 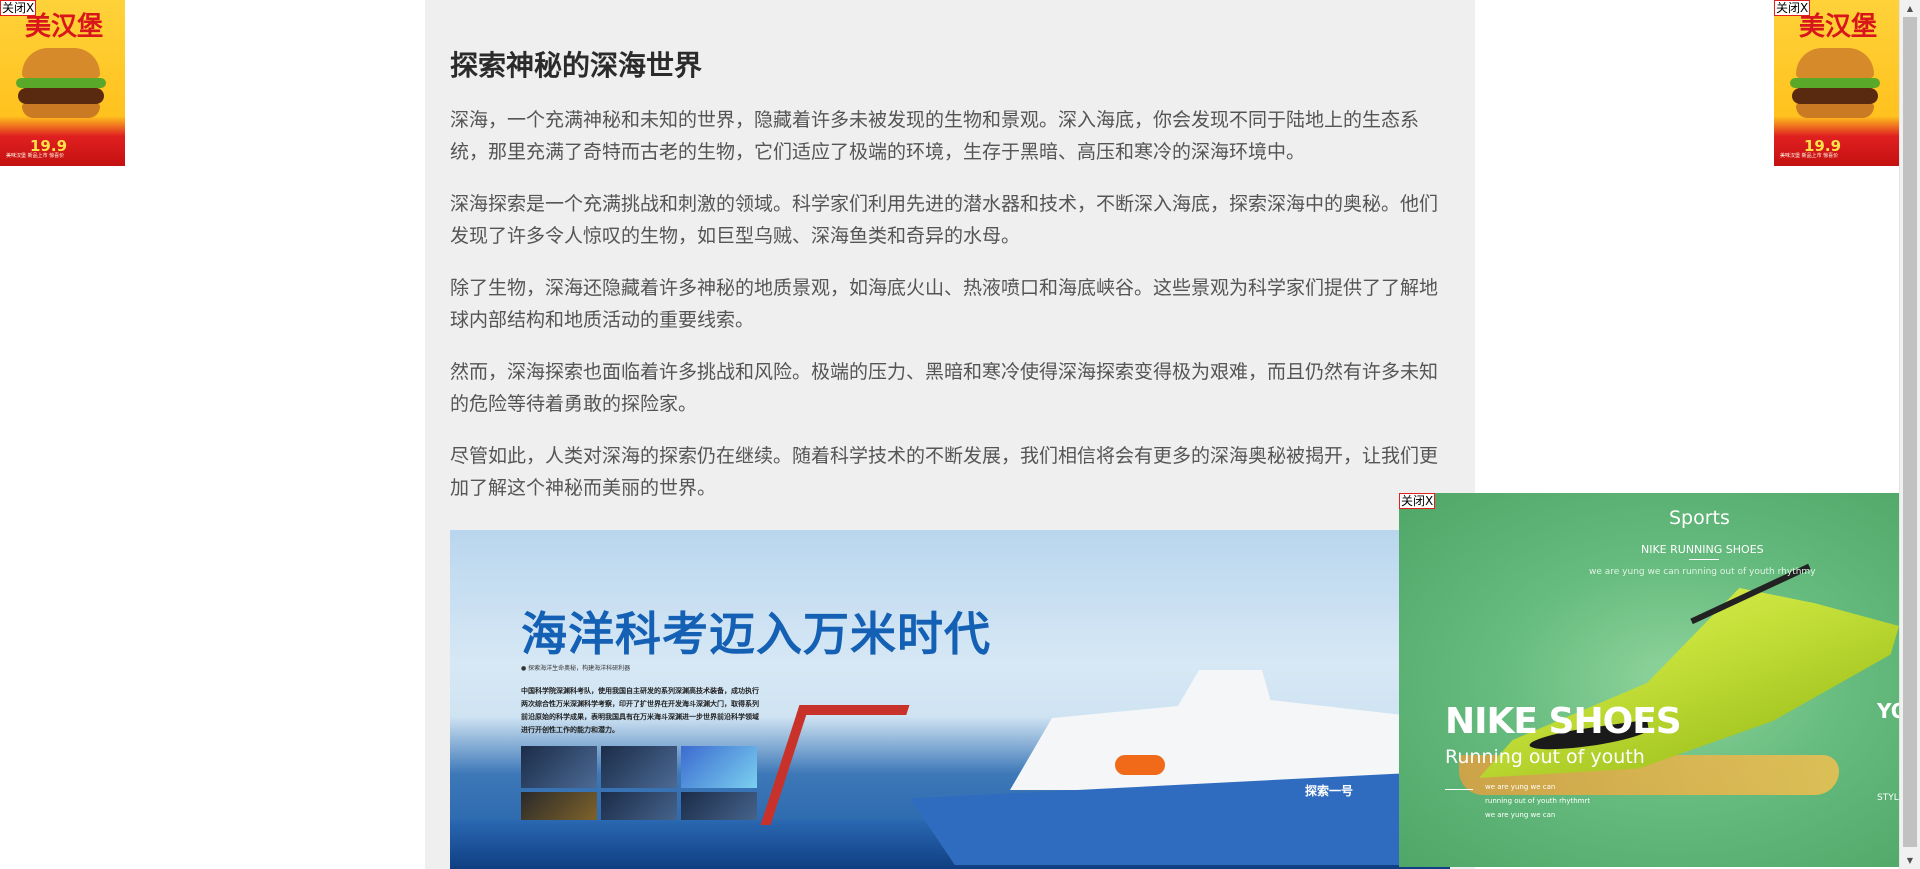 I want to click on right-burger-ad: 美汉堡 19.9 美味汉堡 新品上市 惊喜价, so click(x=1836, y=83).